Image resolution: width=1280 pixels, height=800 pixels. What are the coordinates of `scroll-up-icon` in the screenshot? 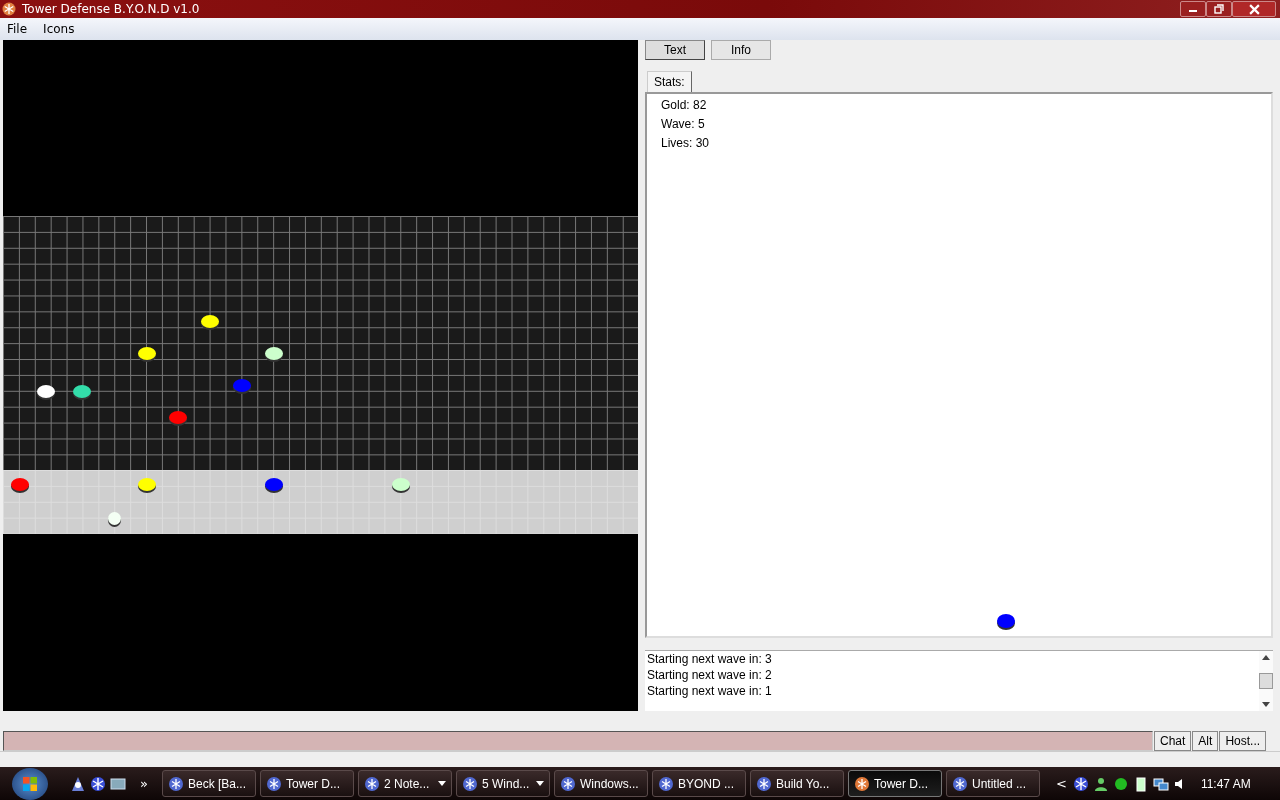 It's located at (1266, 657).